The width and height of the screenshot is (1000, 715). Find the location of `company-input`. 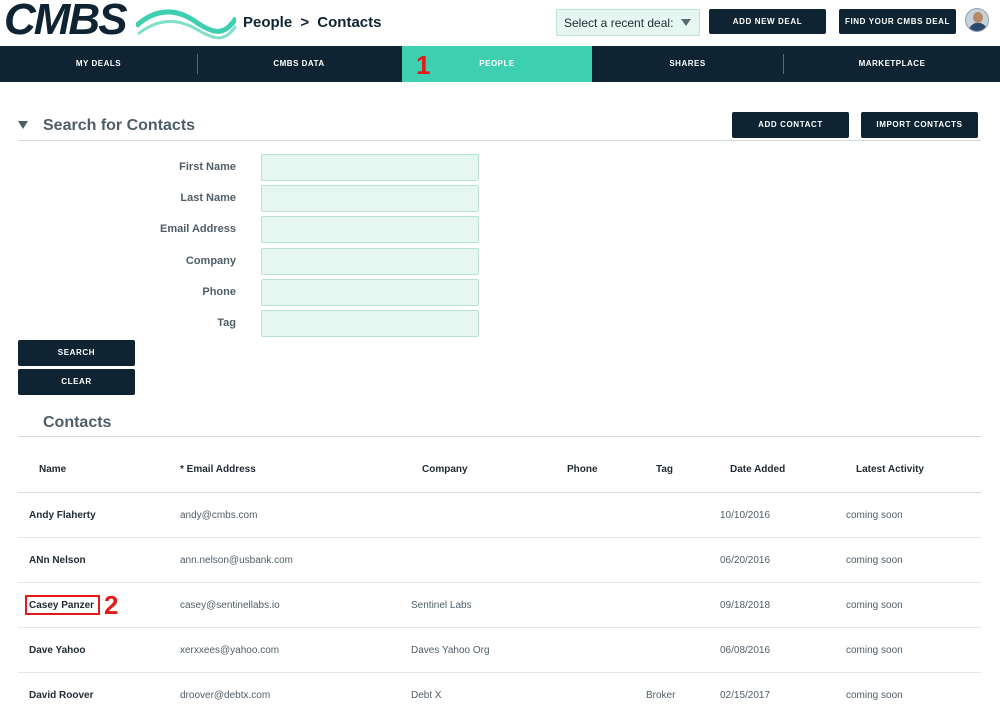

company-input is located at coordinates (370, 261).